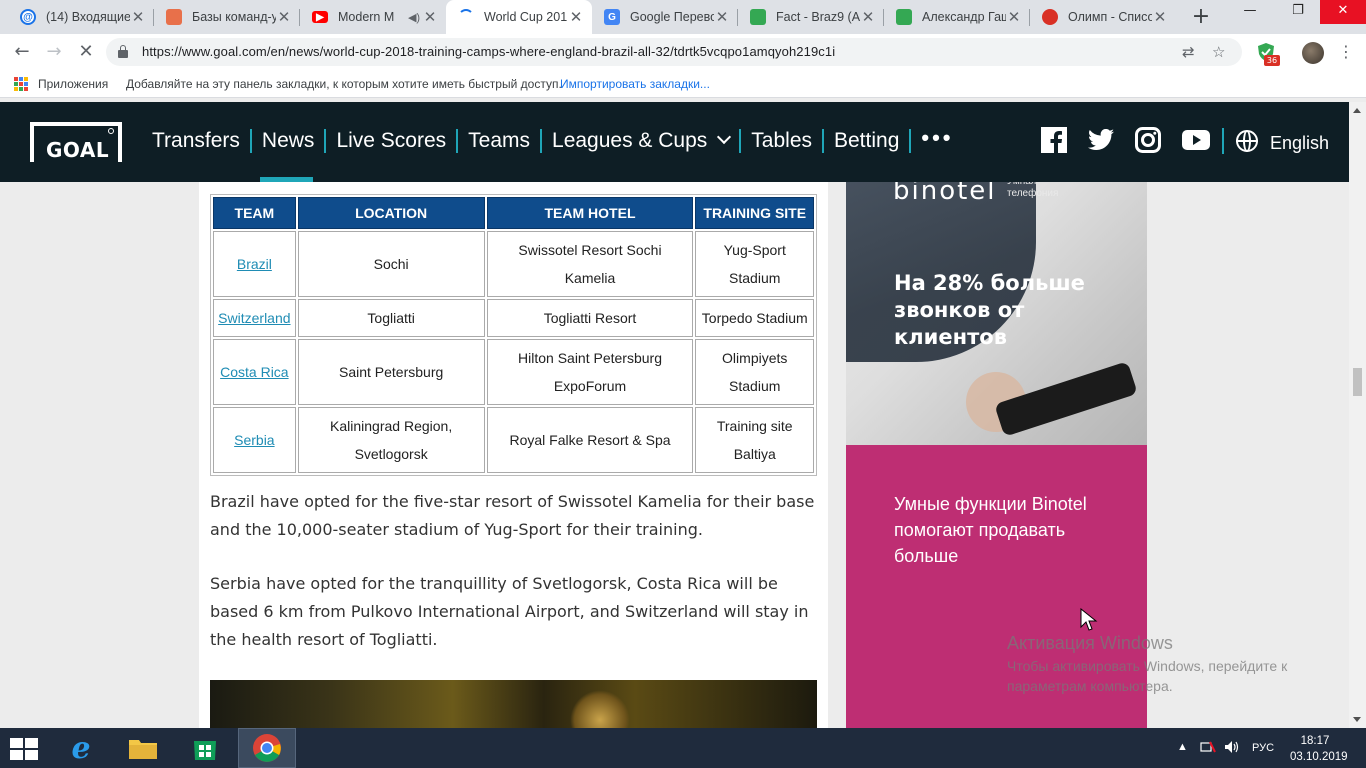  Describe the element at coordinates (665, 17) in the screenshot. I see `browser-tab: G Google Перево ✕` at that location.